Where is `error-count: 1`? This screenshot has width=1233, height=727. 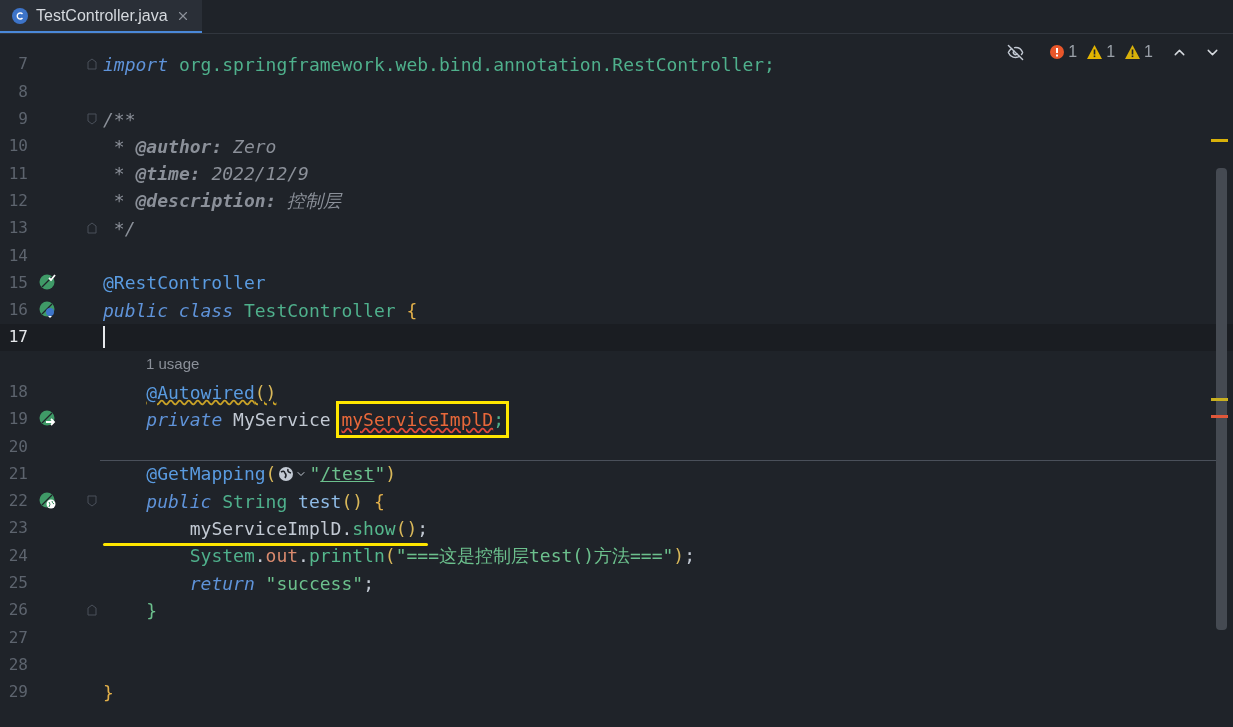 error-count: 1 is located at coordinates (1073, 52).